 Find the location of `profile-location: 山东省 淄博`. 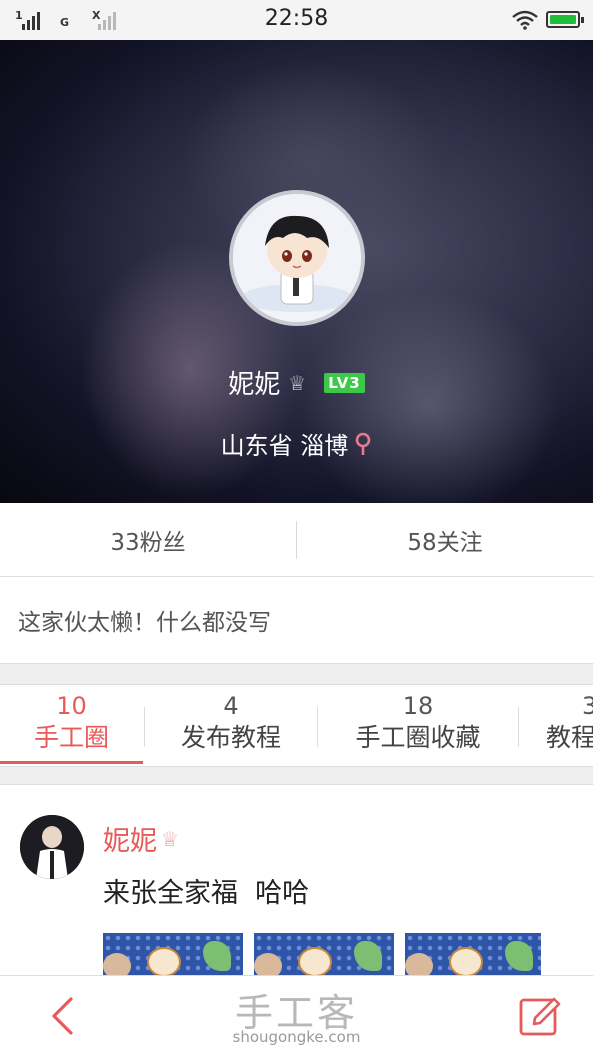

profile-location: 山东省 淄博 is located at coordinates (284, 446).